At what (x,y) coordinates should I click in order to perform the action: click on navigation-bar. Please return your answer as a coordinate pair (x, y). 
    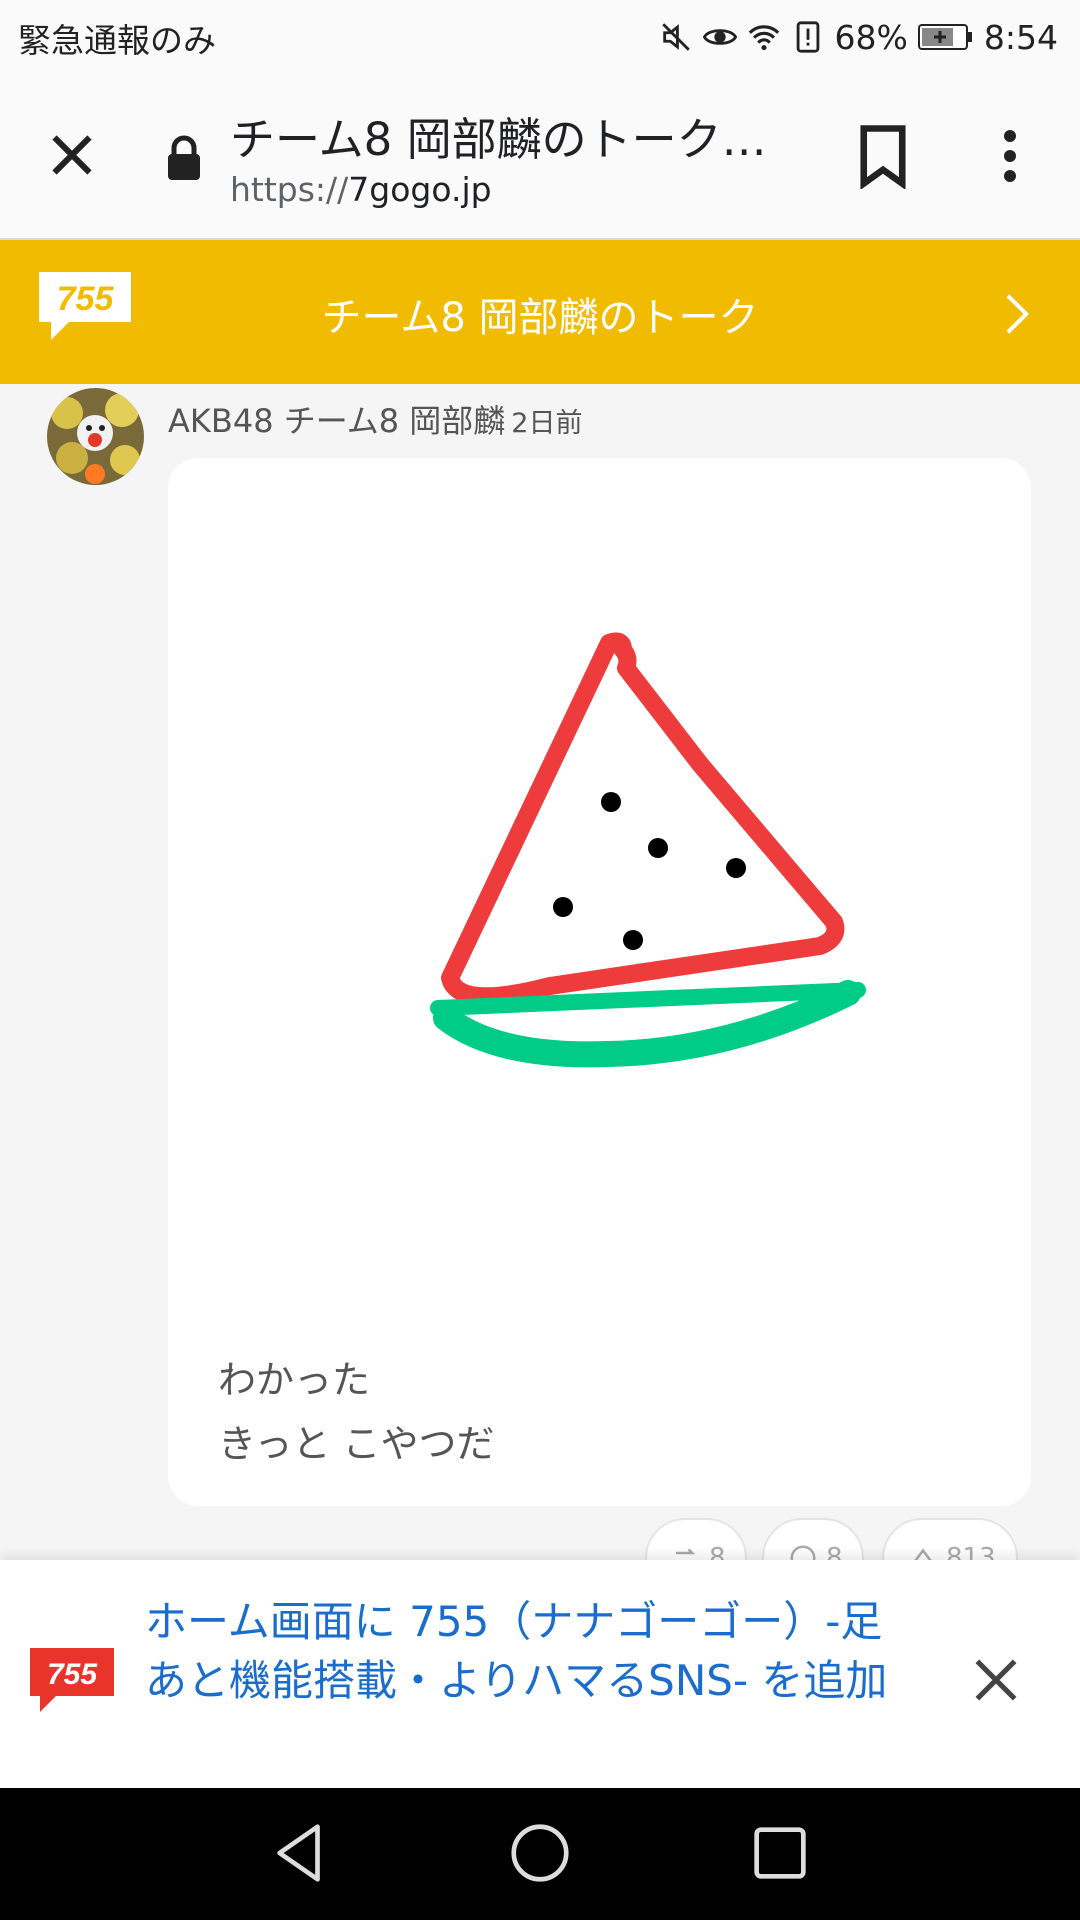
    Looking at the image, I should click on (540, 1854).